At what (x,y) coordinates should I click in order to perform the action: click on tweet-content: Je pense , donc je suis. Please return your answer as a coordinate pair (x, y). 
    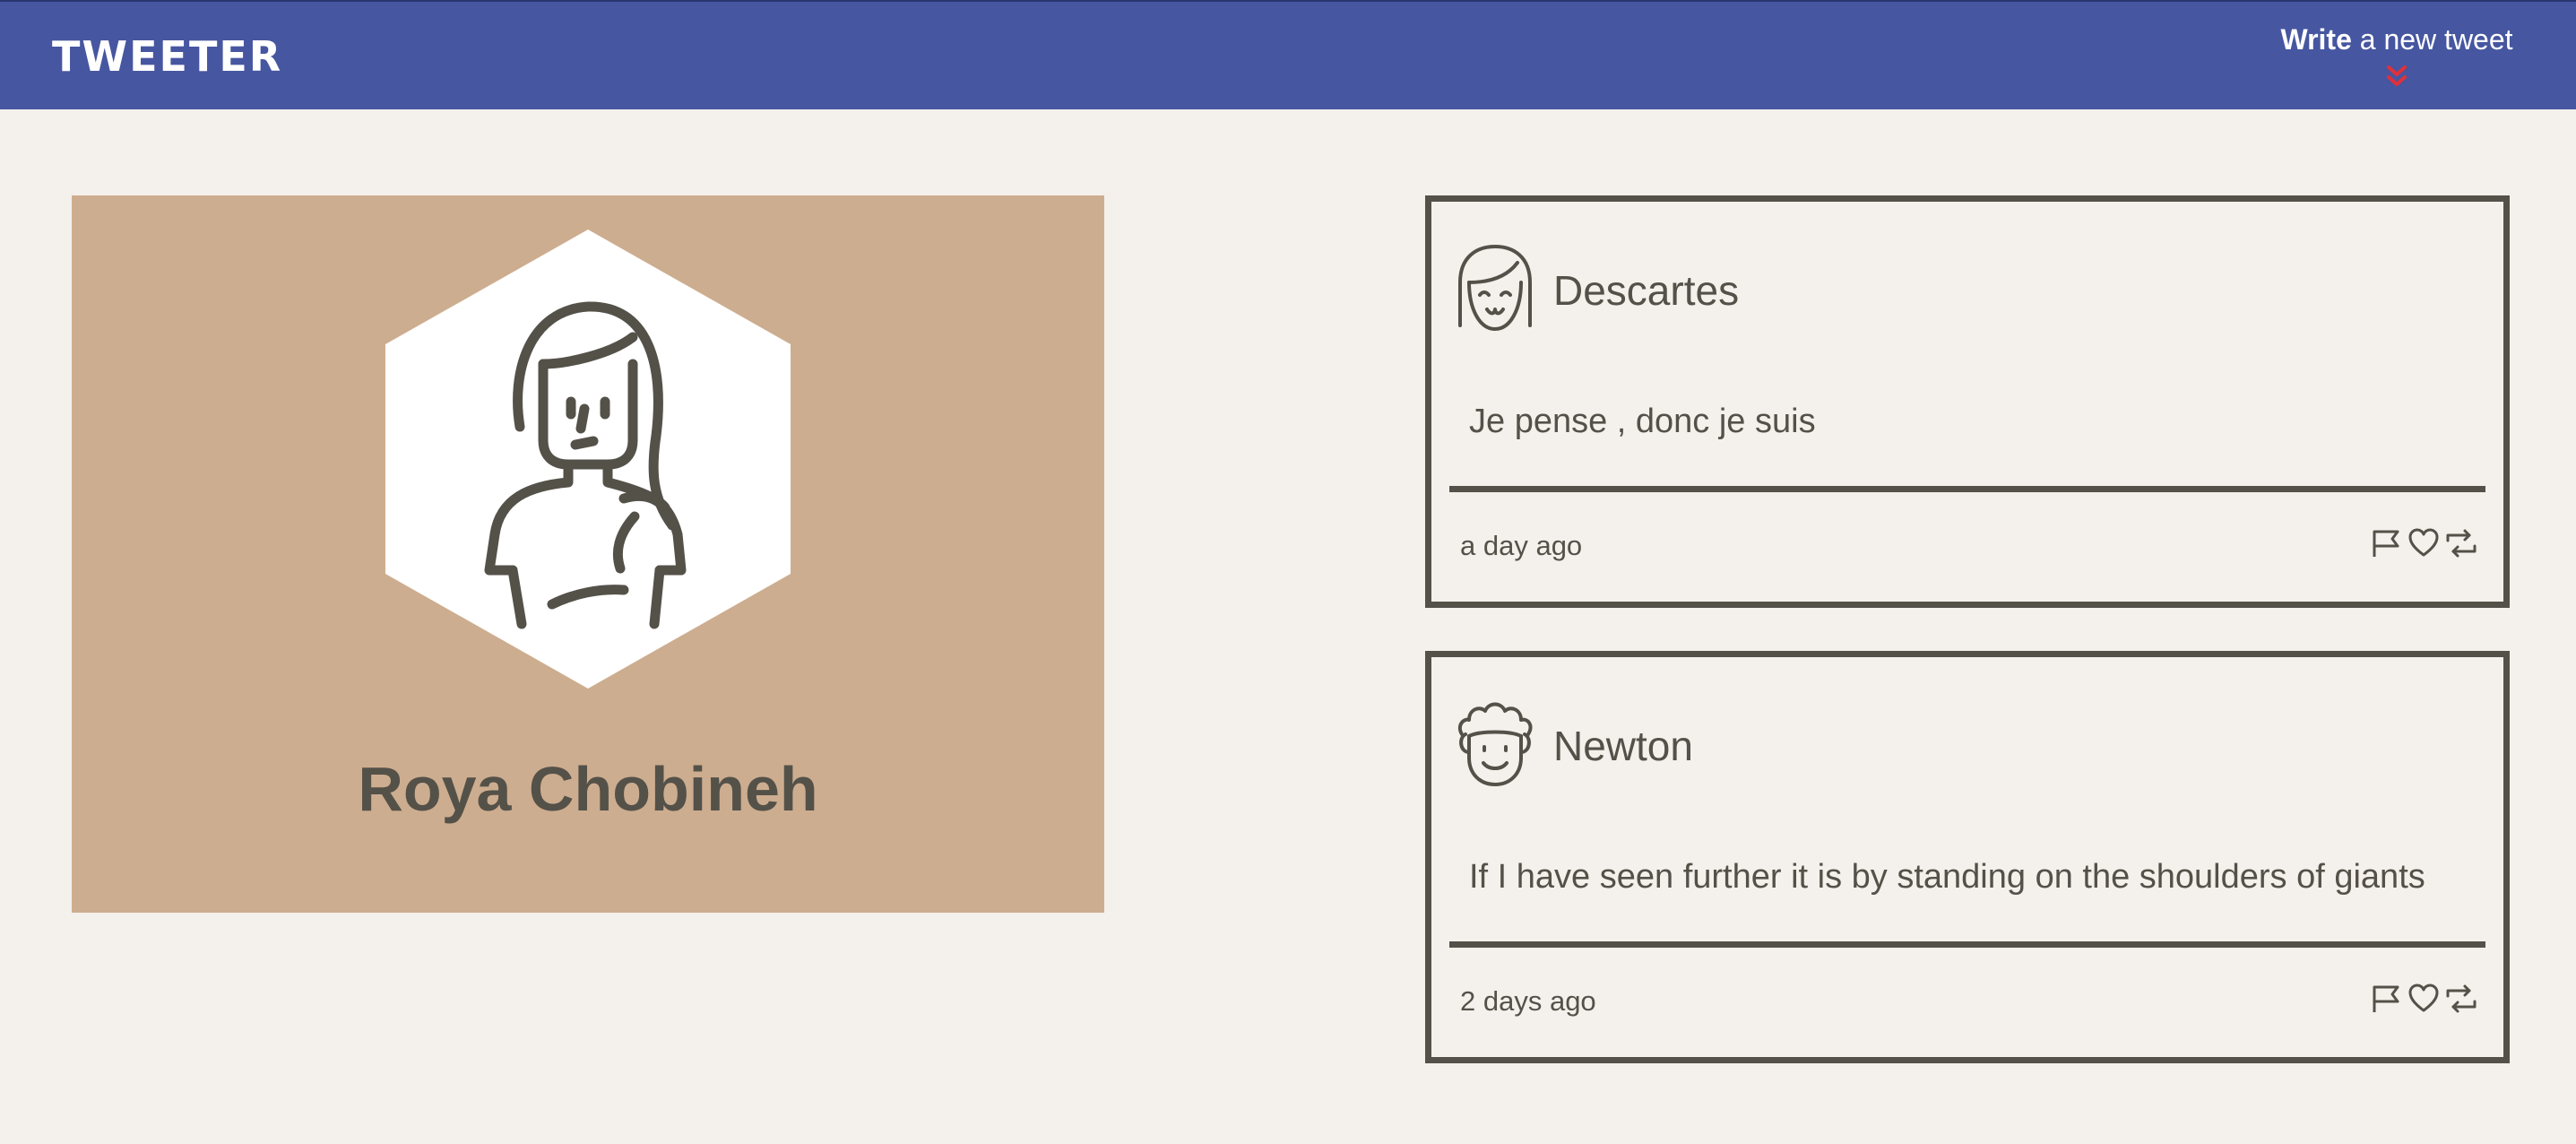
    Looking at the image, I should click on (1642, 422).